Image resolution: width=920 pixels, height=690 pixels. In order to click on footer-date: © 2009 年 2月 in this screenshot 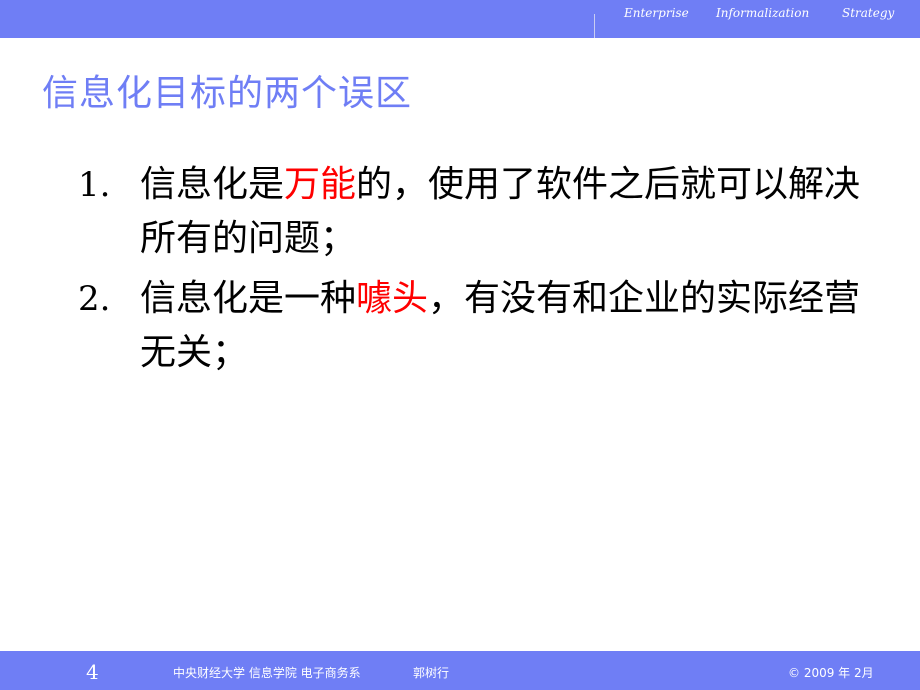, I will do `click(831, 673)`.